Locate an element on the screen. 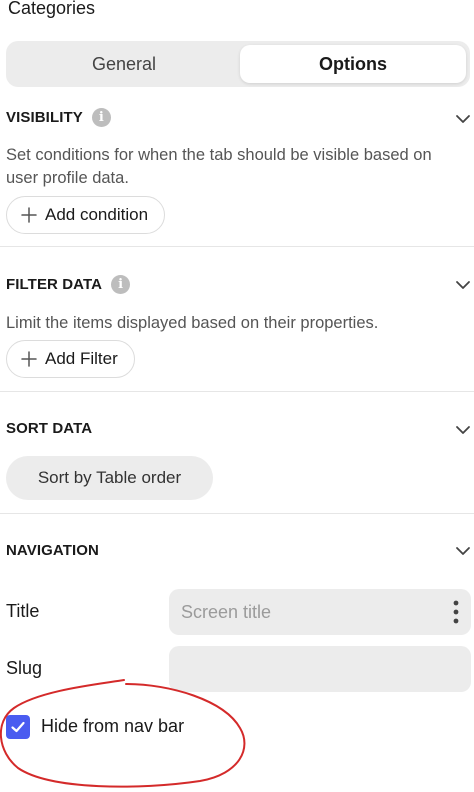 The width and height of the screenshot is (474, 792). add-condition-button: Add condition is located at coordinates (86, 215).